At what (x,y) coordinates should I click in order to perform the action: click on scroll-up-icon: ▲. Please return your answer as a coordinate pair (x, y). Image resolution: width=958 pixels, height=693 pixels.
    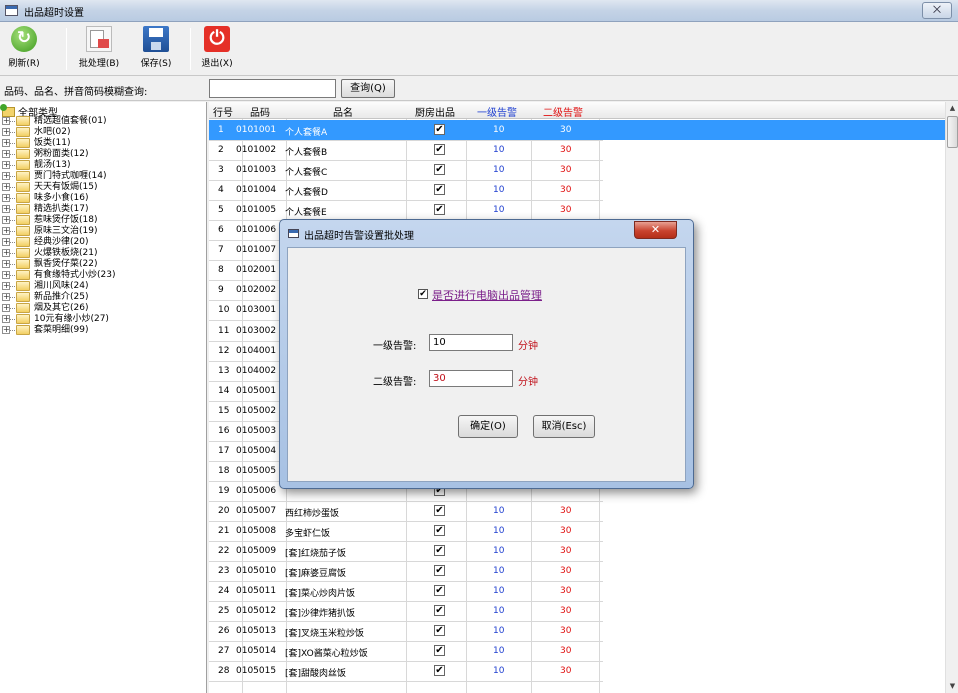
    Looking at the image, I should click on (952, 108).